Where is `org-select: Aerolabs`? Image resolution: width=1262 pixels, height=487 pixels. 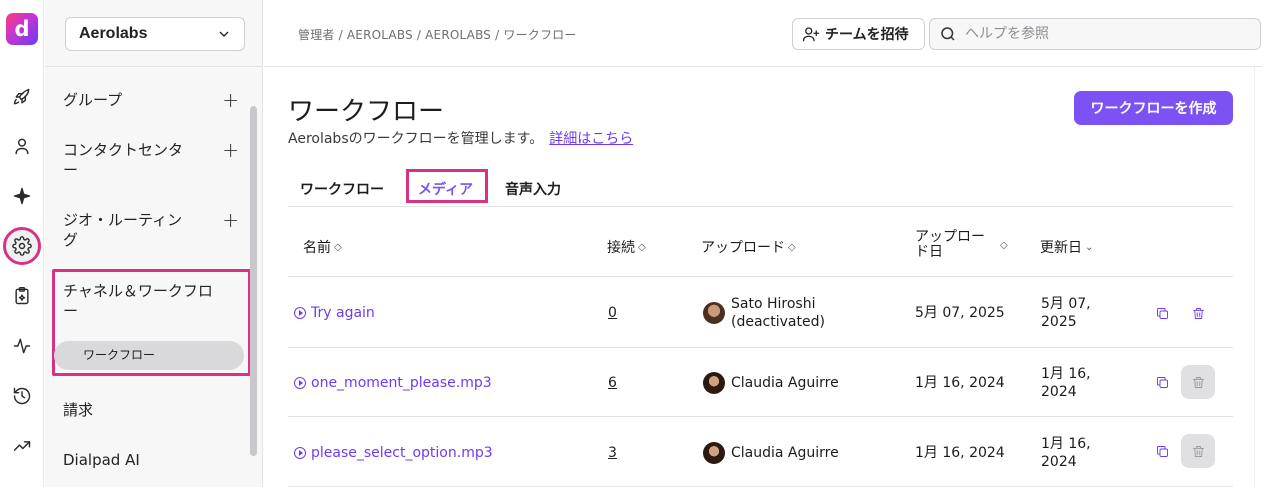
org-select: Aerolabs is located at coordinates (155, 34).